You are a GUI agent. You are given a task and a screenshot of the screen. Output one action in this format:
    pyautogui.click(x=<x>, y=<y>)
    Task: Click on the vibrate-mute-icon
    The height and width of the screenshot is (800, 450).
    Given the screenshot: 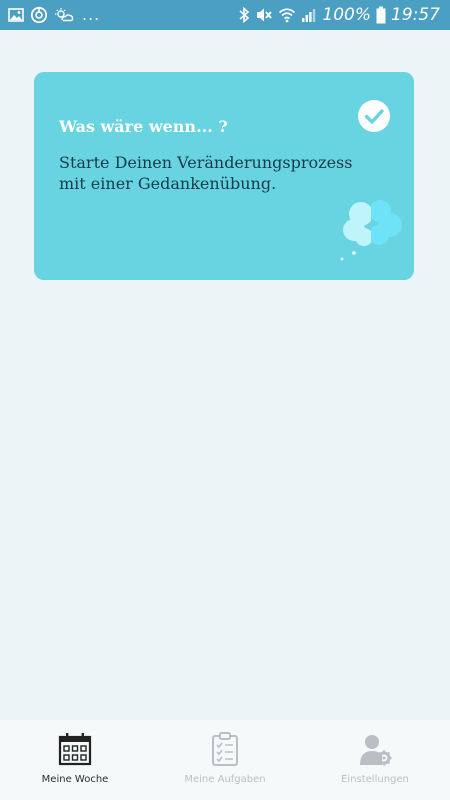 What is the action you would take?
    pyautogui.click(x=264, y=15)
    